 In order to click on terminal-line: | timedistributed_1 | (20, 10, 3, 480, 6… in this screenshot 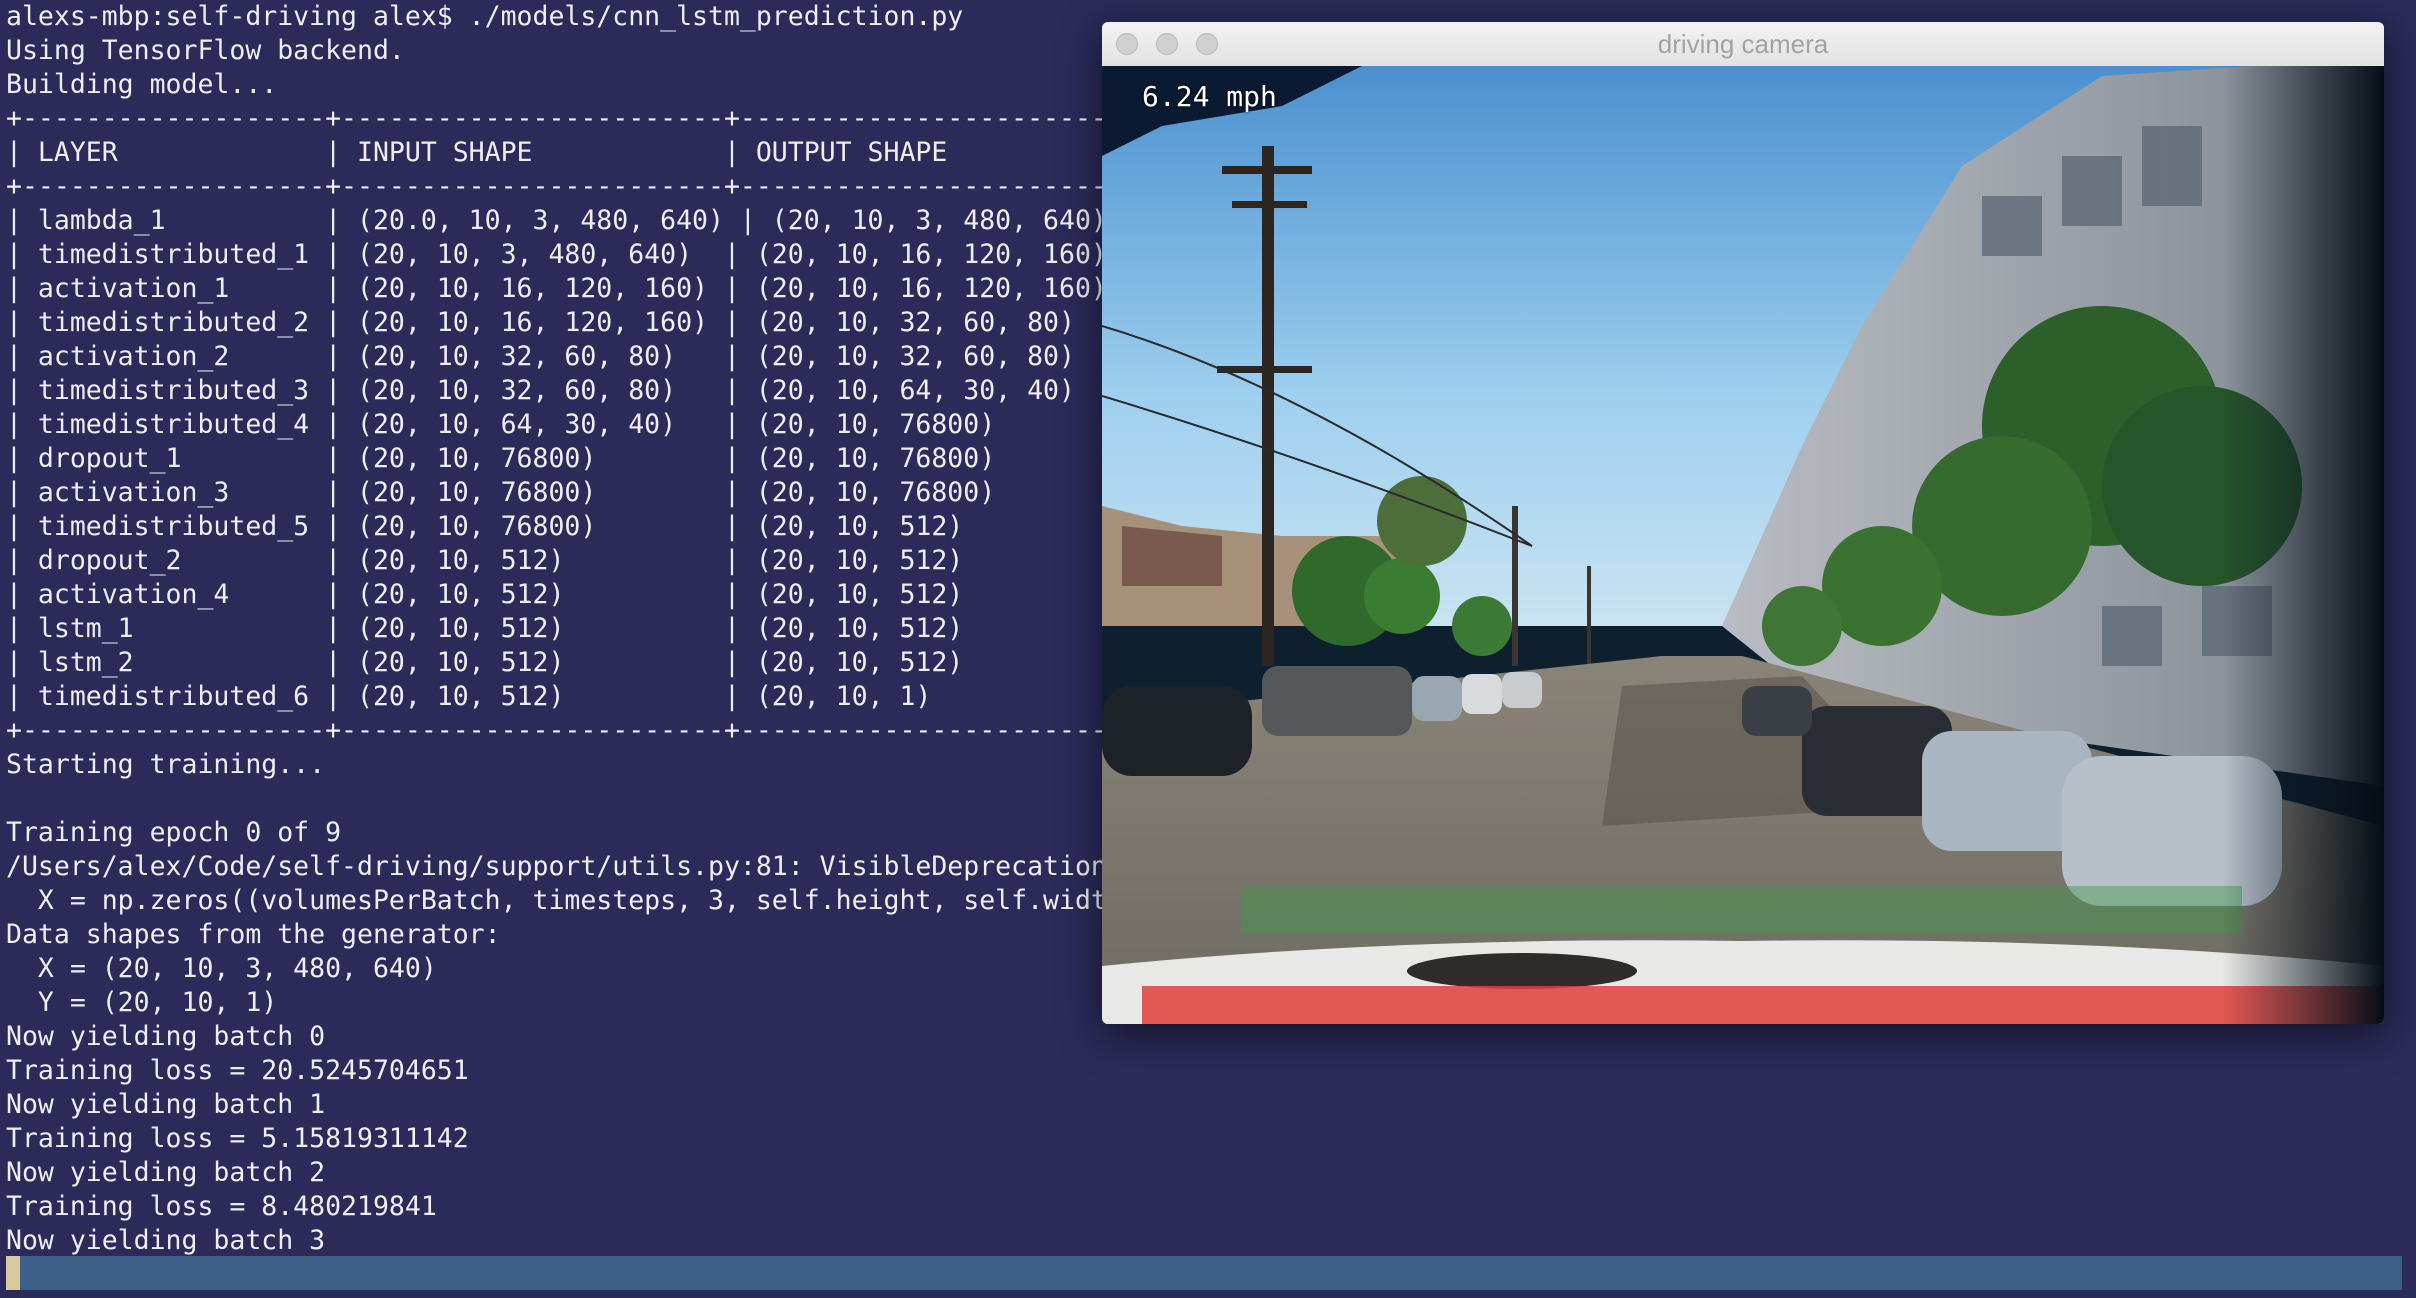, I will do `click(572, 254)`.